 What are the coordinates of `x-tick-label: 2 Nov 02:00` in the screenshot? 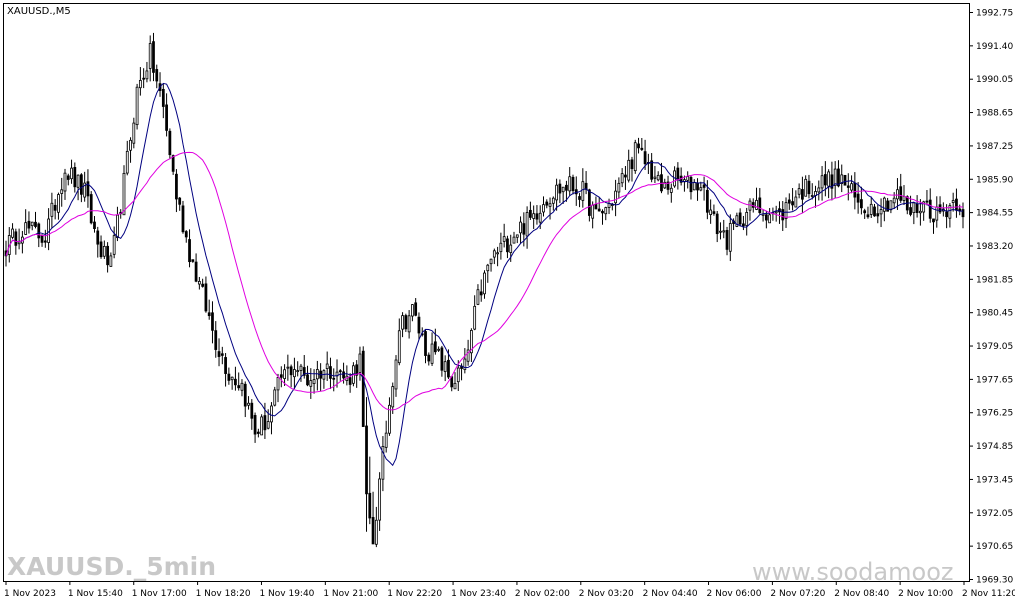 It's located at (542, 594).